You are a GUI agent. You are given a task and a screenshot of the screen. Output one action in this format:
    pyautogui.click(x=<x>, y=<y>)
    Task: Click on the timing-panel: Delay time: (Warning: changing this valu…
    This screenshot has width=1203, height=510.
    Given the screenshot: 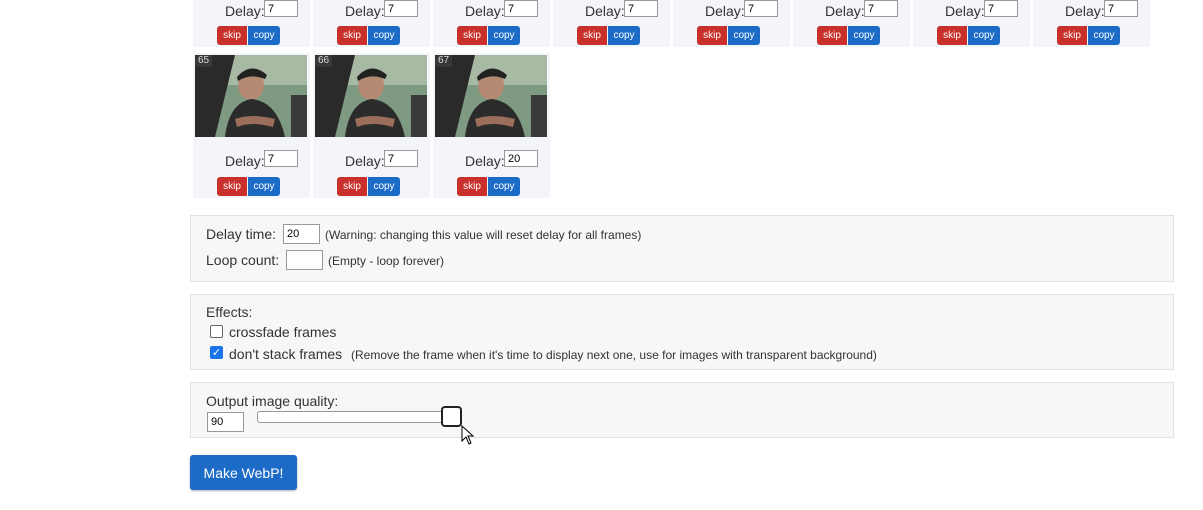 What is the action you would take?
    pyautogui.click(x=682, y=248)
    